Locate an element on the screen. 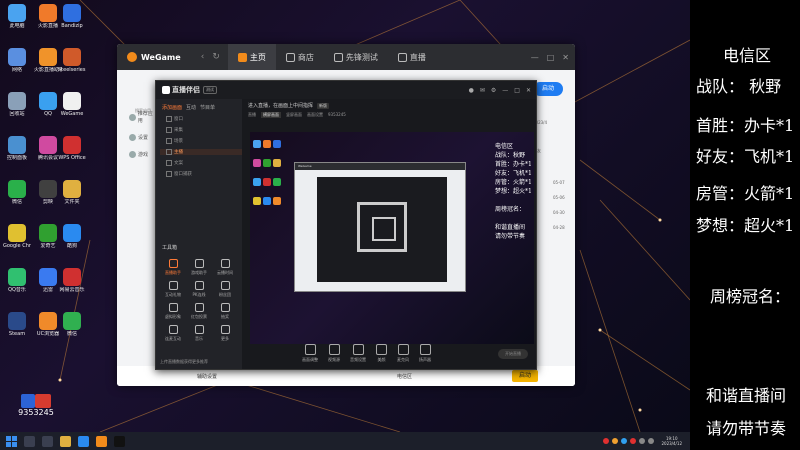  settings-icon: ⚙ is located at coordinates (493, 90).